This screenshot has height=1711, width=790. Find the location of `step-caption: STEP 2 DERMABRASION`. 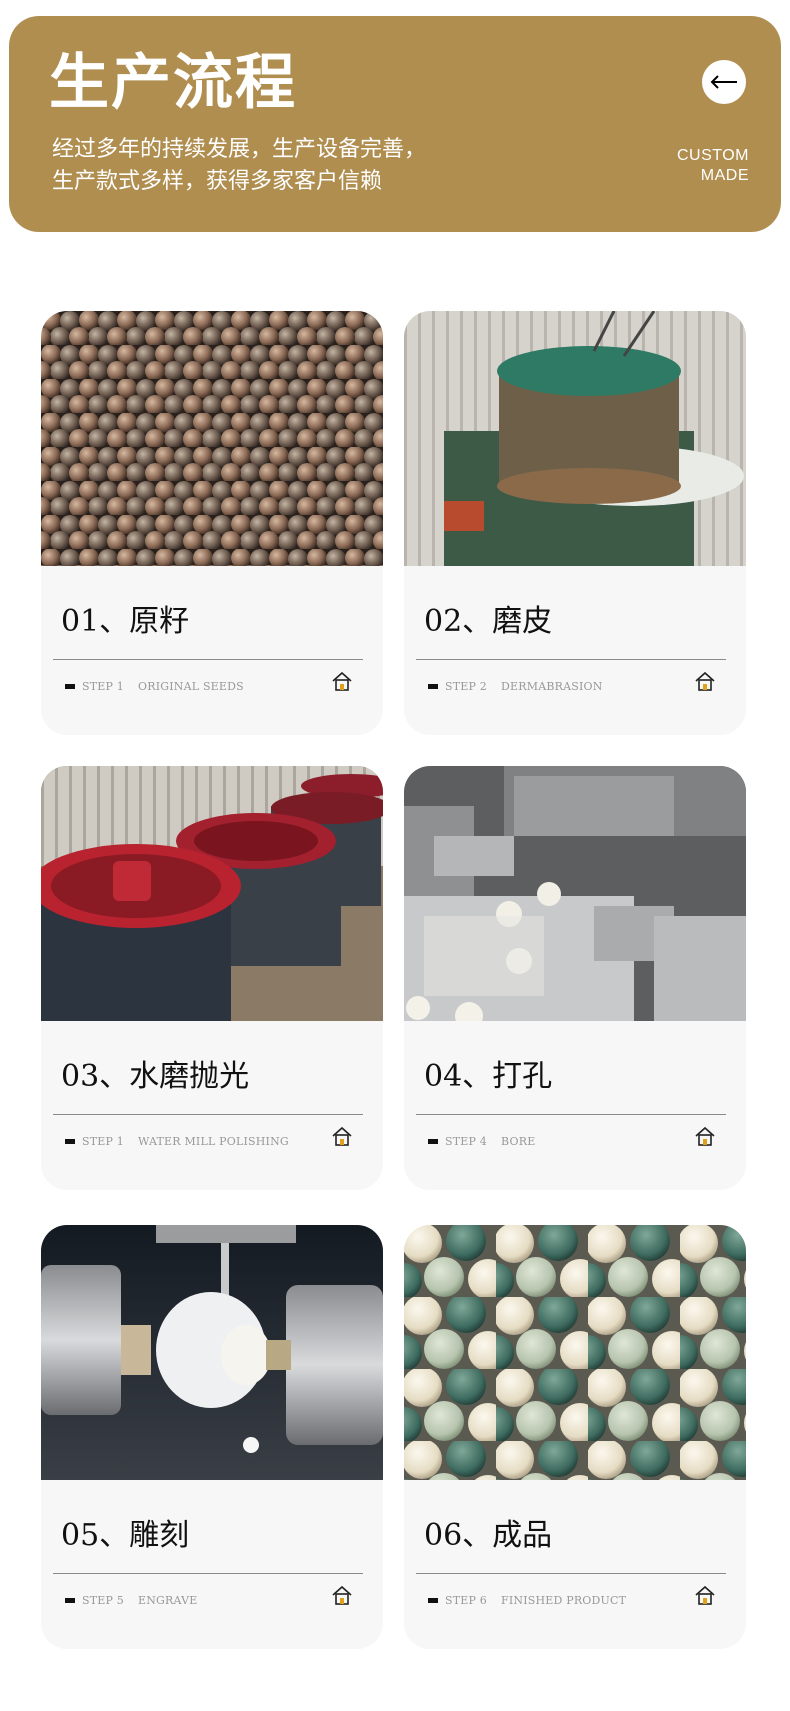

step-caption: STEP 2 DERMABRASION is located at coordinates (515, 686).